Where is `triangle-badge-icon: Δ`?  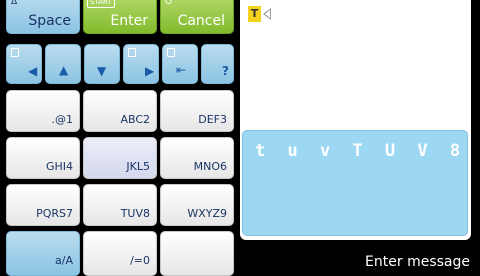
triangle-badge-icon: Δ is located at coordinates (14, 3).